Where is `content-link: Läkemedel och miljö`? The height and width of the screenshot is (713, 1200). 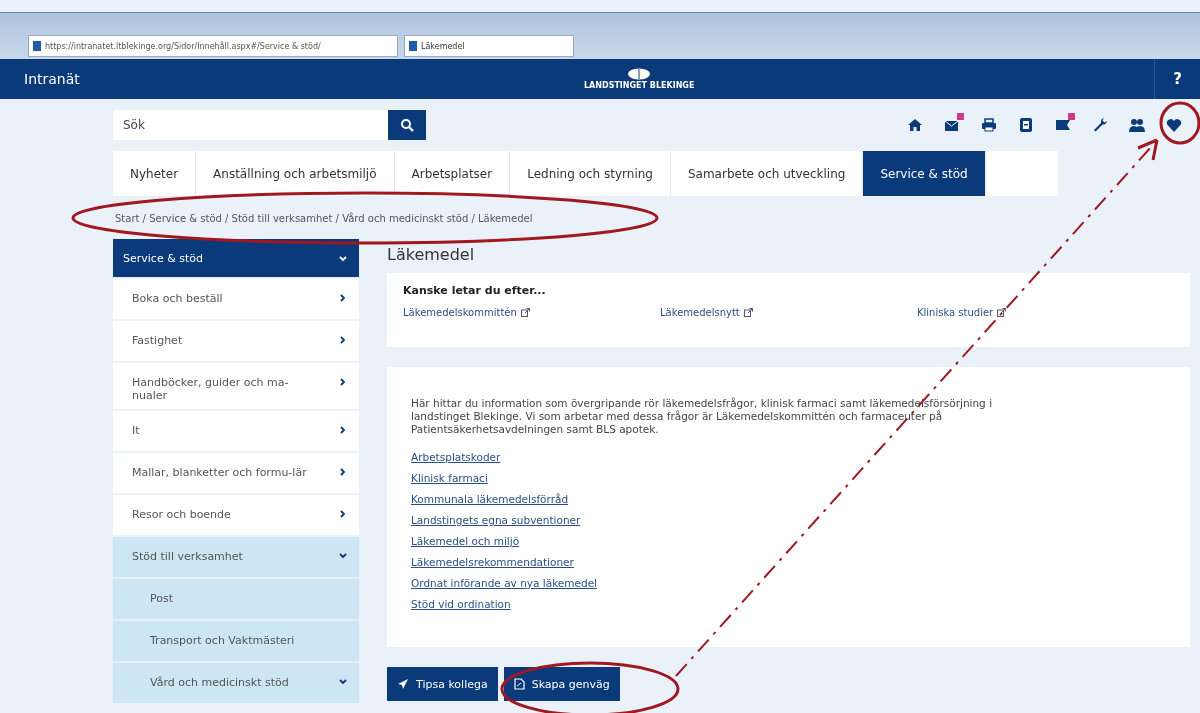 content-link: Läkemedel och miljö is located at coordinates (465, 541).